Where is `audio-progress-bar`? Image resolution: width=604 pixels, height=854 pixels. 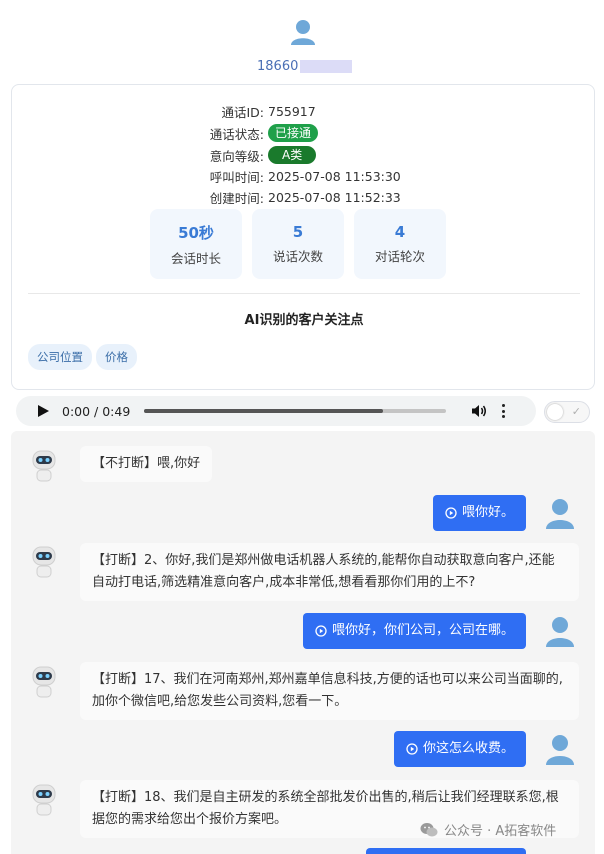
audio-progress-bar is located at coordinates (295, 411).